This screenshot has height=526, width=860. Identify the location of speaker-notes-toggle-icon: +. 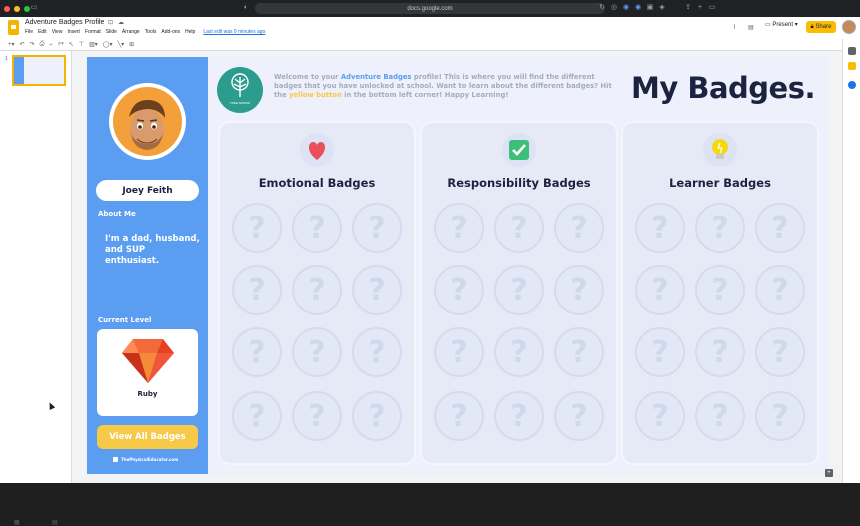
(829, 473).